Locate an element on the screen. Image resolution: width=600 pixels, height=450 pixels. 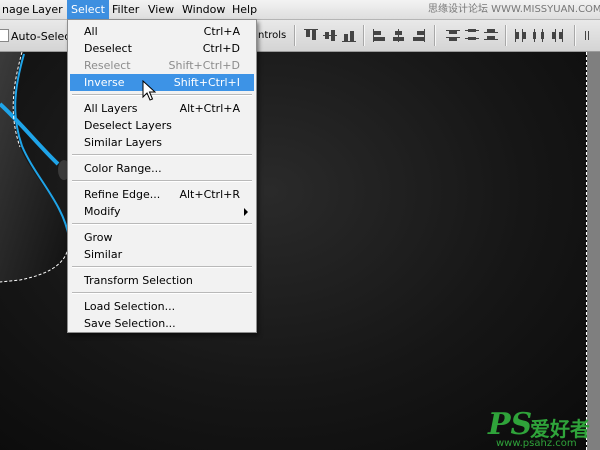
mouse-pointer-icon is located at coordinates (149, 90).